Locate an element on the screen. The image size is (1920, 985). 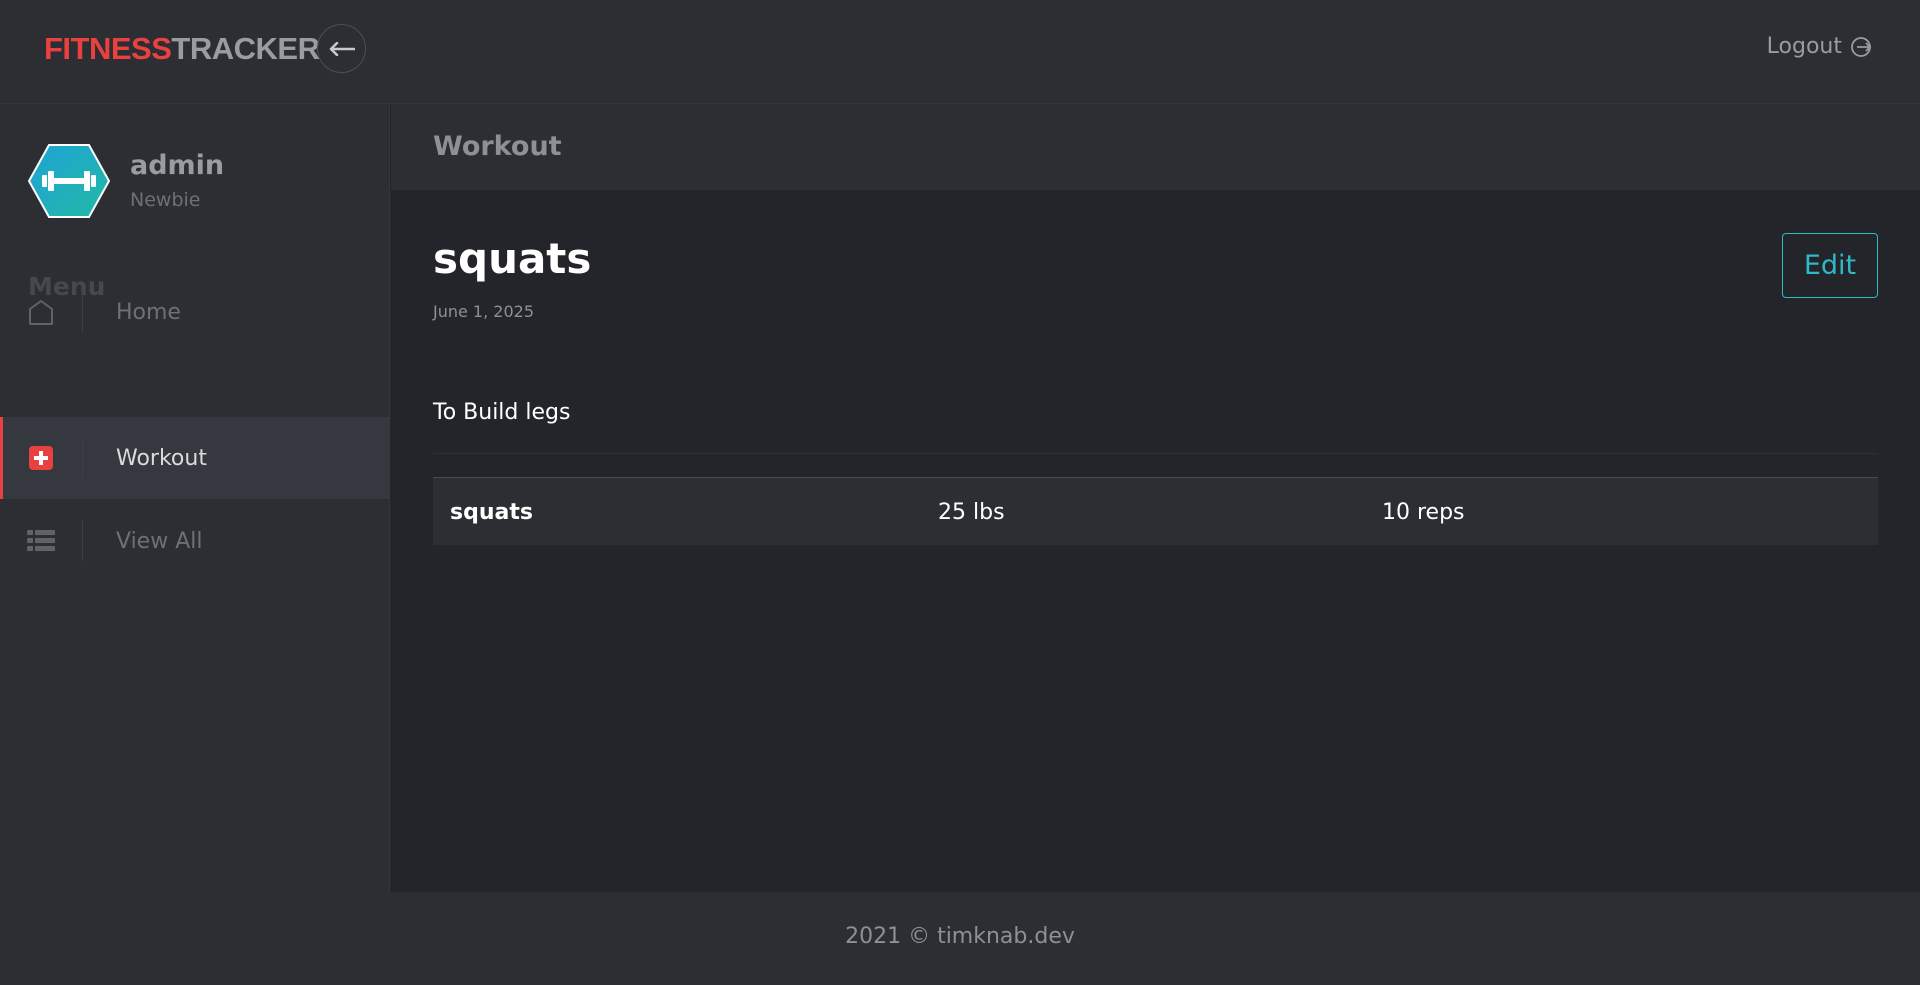
exercise-weight: 25 lbs is located at coordinates (971, 512).